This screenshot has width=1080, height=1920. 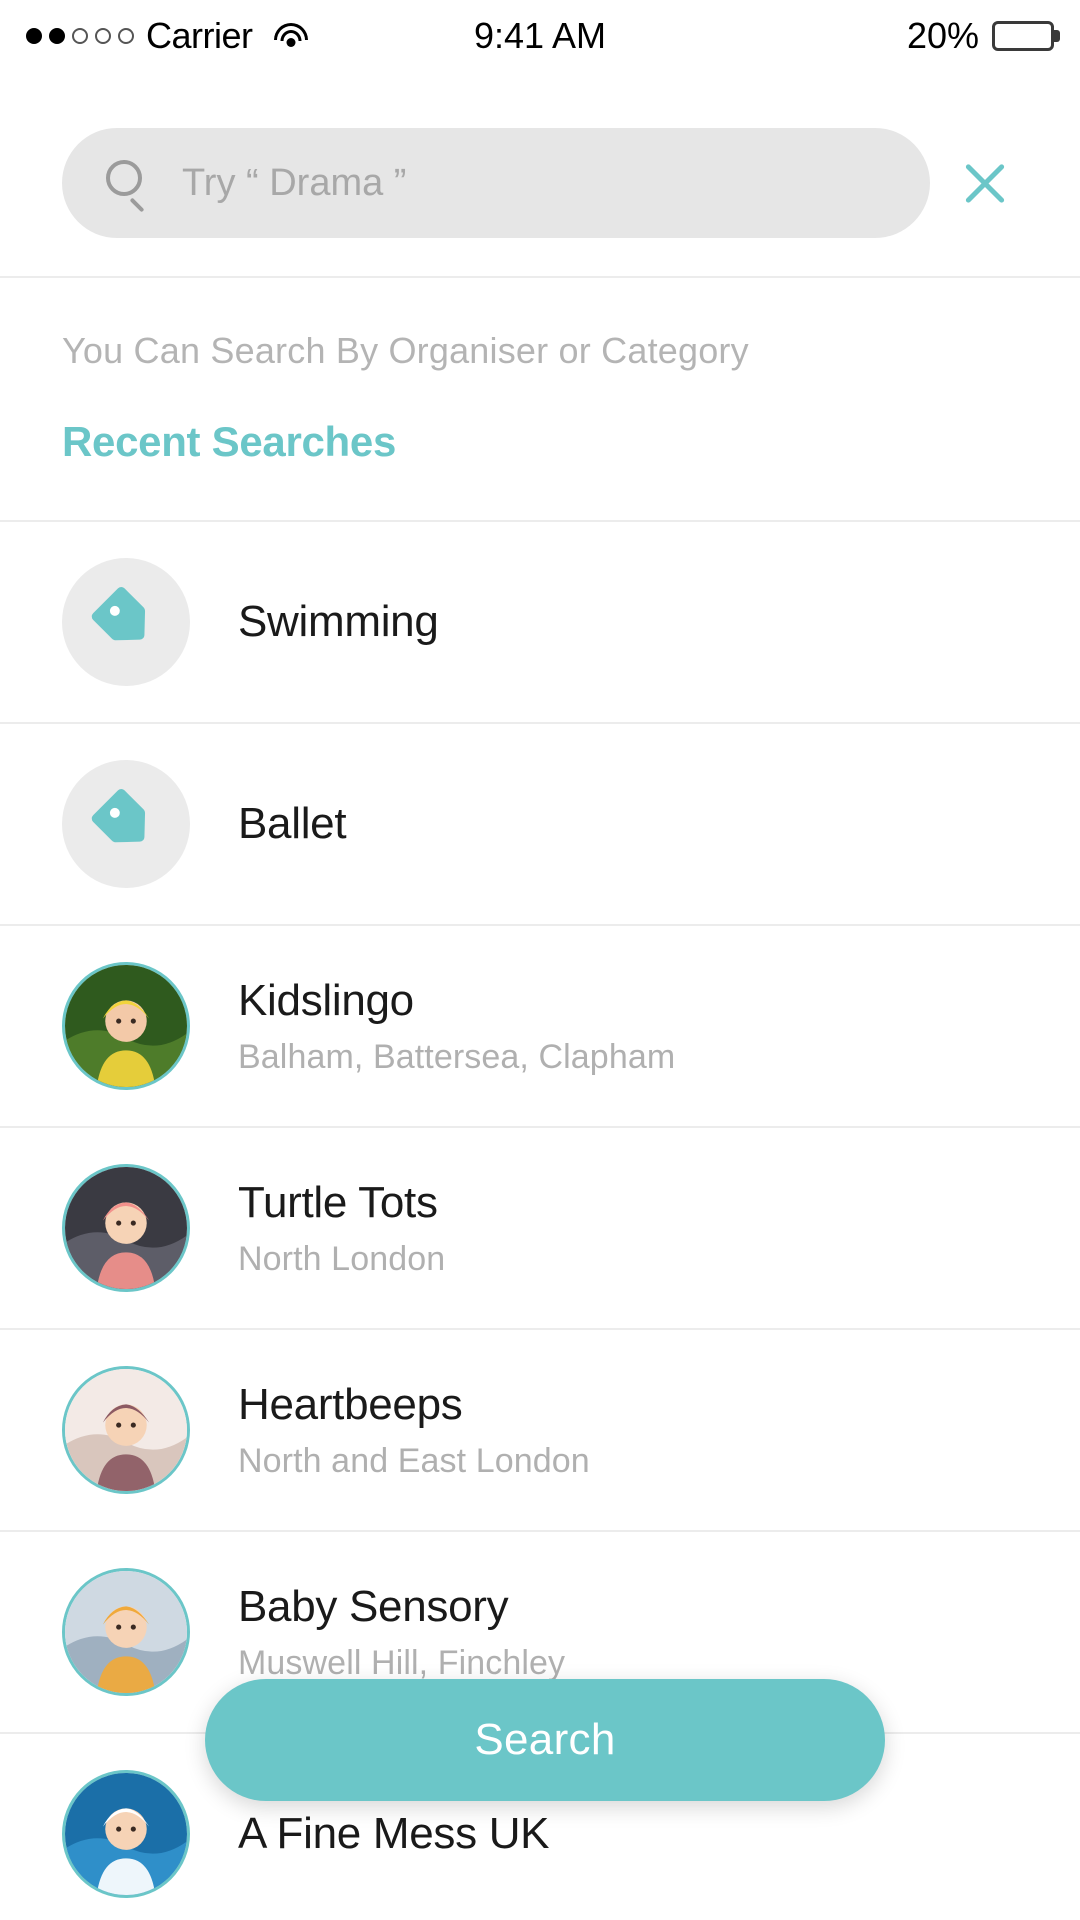 What do you see at coordinates (373, 1606) in the screenshot?
I see `recent-search-title: Baby Sensory` at bounding box center [373, 1606].